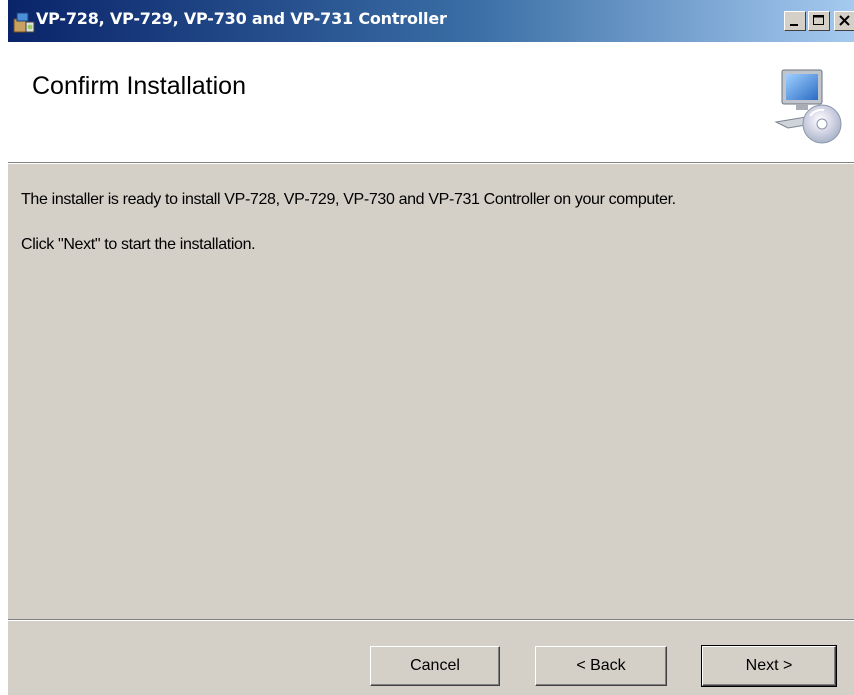 The height and width of the screenshot is (695, 854). I want to click on next-button: Next >, so click(769, 666).